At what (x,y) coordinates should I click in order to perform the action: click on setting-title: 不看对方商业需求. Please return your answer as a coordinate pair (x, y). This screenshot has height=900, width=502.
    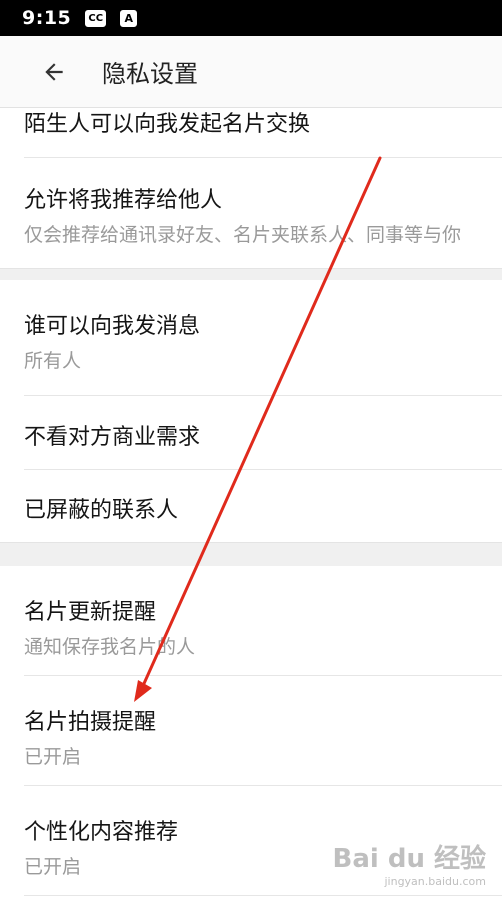
    Looking at the image, I should click on (112, 437).